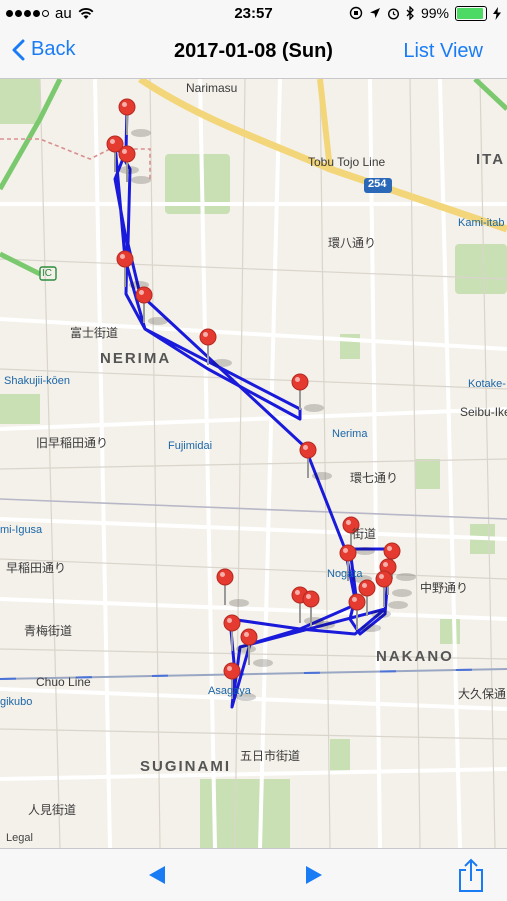 Image resolution: width=507 pixels, height=901 pixels. I want to click on map-label-asagaya: Asagaya, so click(229, 691).